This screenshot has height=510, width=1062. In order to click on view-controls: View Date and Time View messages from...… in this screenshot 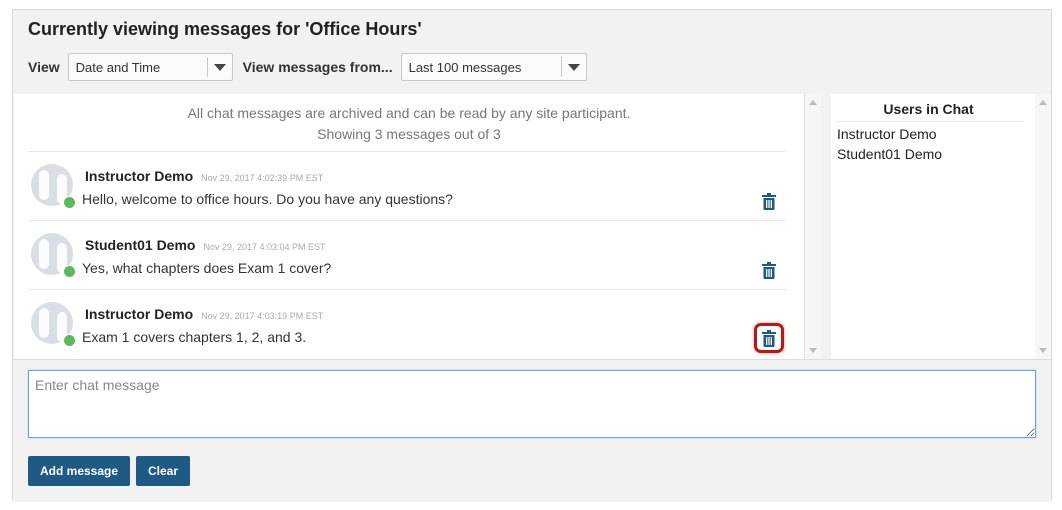, I will do `click(307, 67)`.